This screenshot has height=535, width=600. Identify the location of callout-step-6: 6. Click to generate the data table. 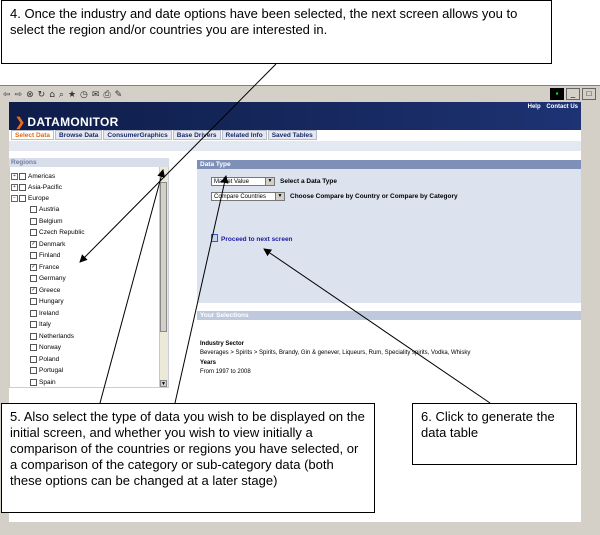
(494, 434).